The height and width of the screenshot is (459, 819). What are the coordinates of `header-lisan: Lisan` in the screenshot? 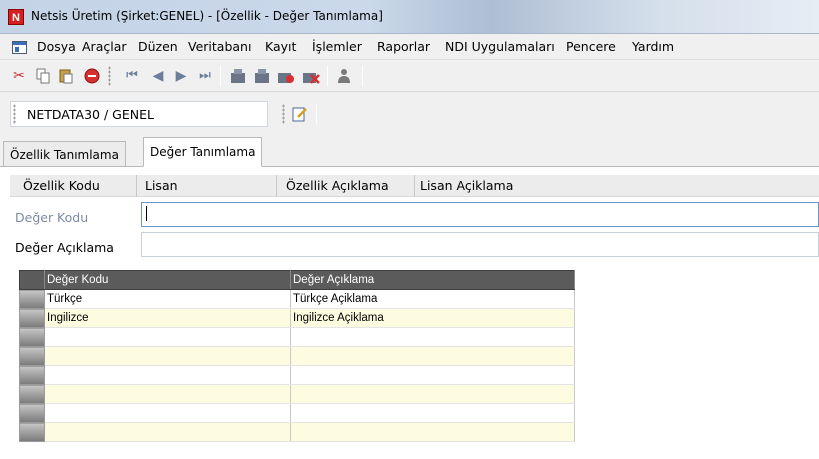 It's located at (161, 185).